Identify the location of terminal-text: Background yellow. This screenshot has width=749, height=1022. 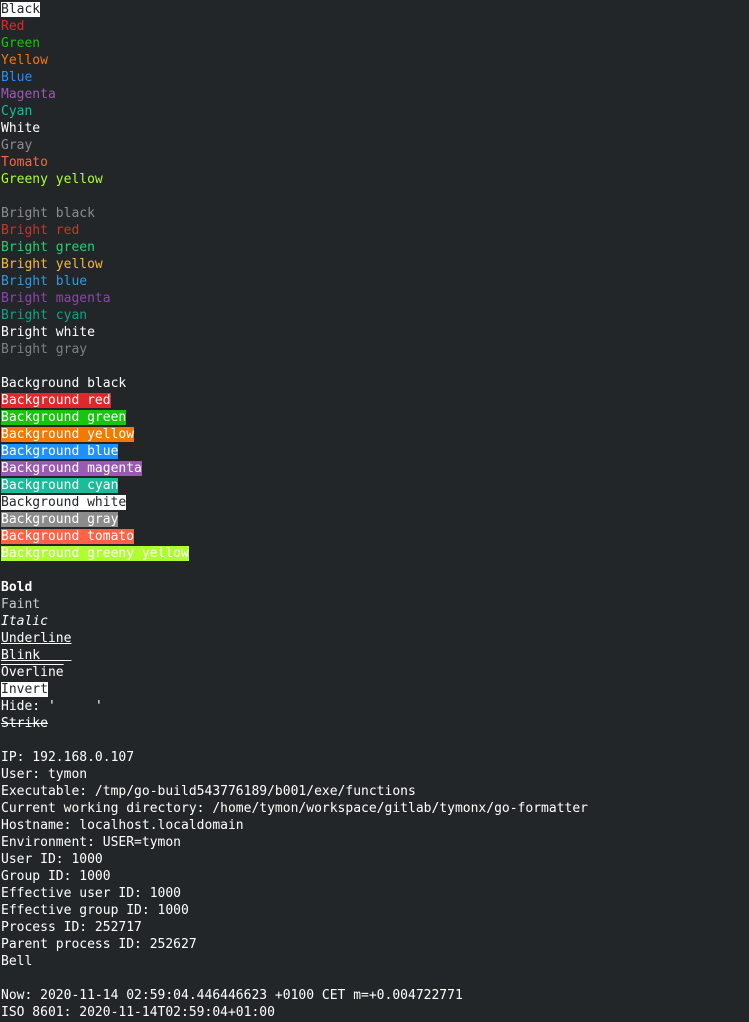
(68, 434).